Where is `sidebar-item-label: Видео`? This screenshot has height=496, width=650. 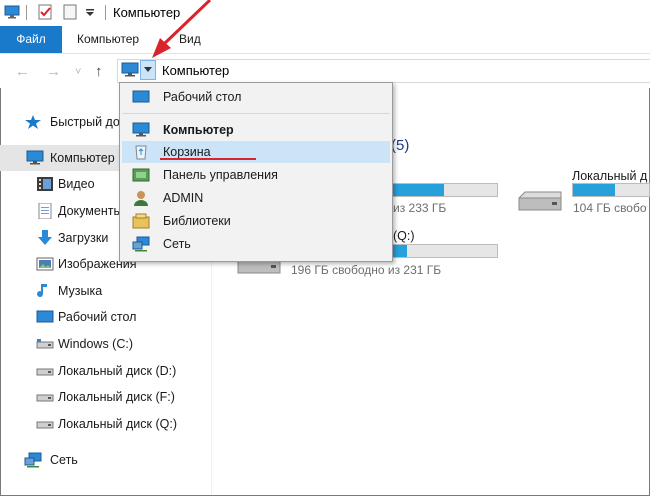
sidebar-item-label: Видео is located at coordinates (76, 184).